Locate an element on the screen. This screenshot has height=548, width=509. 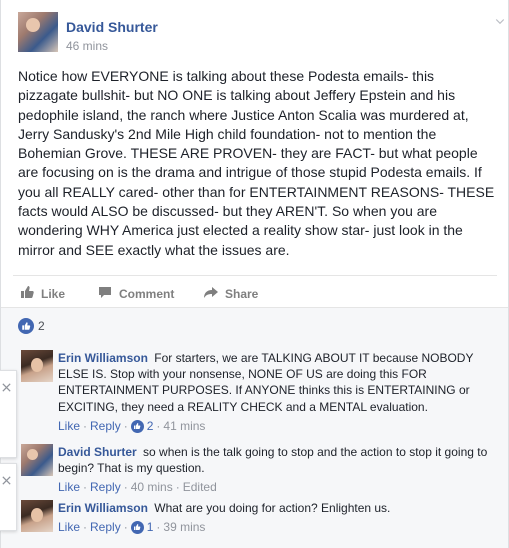
reaction-count: 2 is located at coordinates (41, 326).